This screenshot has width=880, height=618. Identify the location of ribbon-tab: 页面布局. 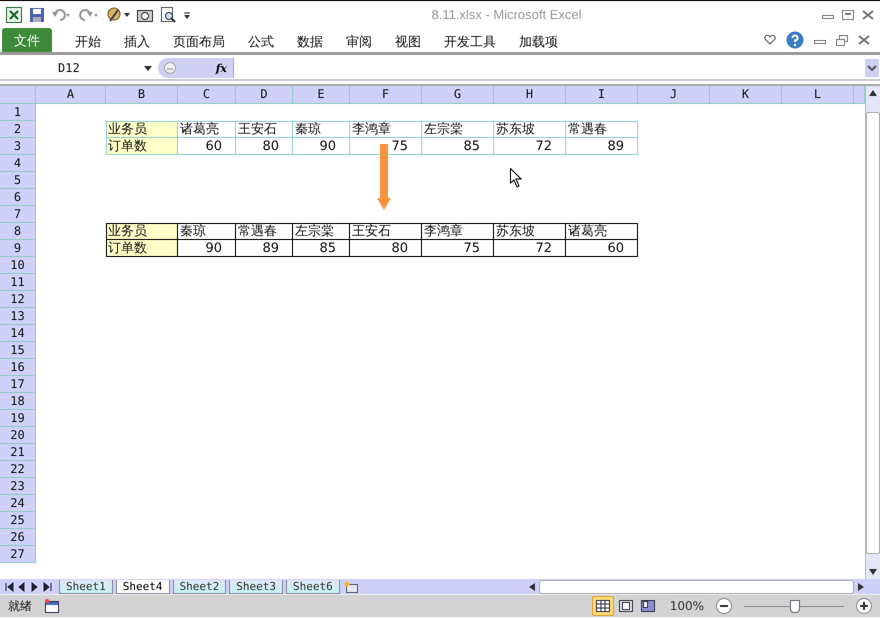
(199, 40).